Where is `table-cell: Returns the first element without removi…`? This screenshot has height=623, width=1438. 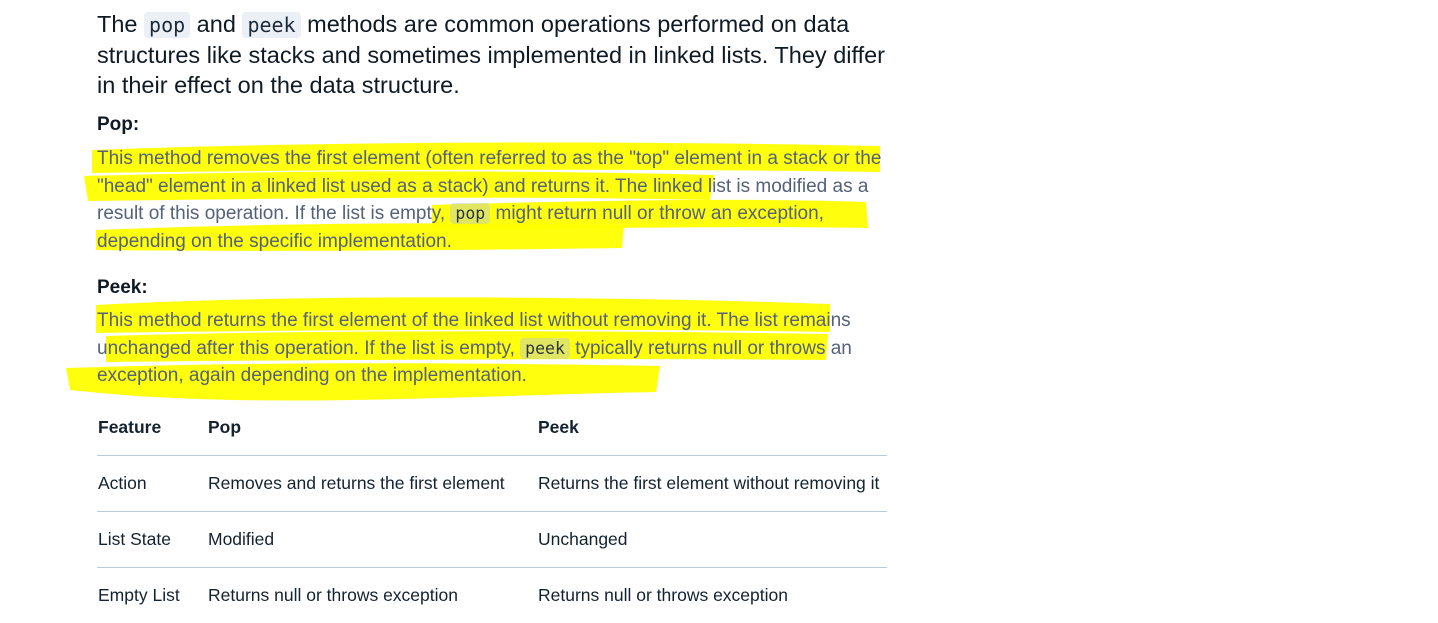 table-cell: Returns the first element without removi… is located at coordinates (712, 483).